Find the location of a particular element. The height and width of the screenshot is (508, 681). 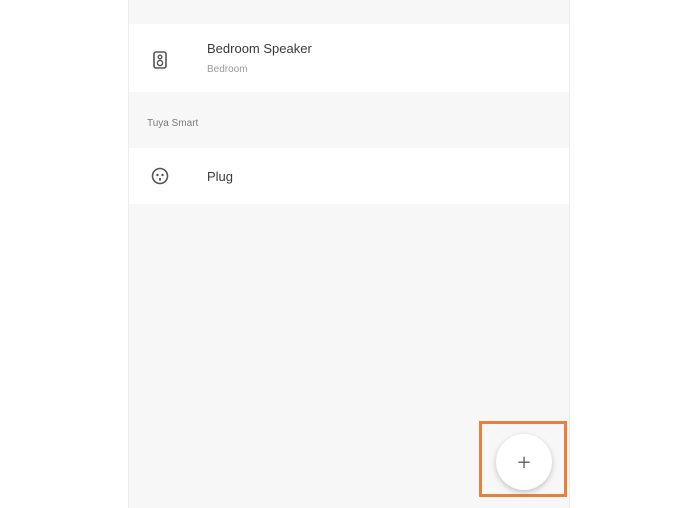

section-header: Tuya Smart is located at coordinates (173, 123).